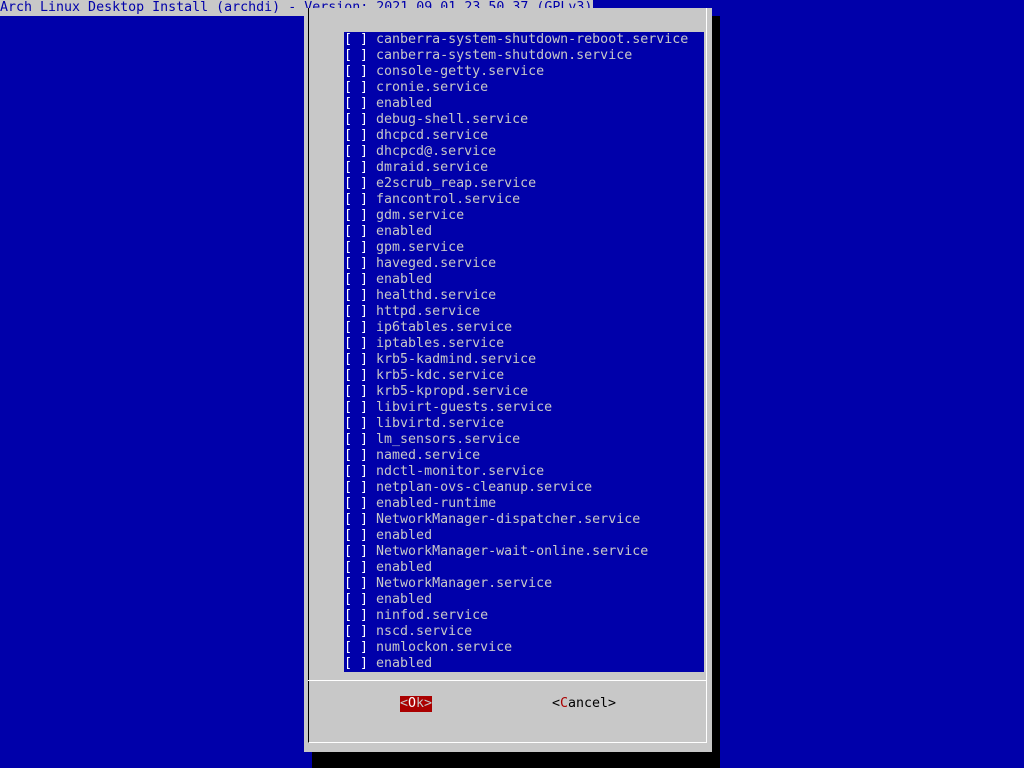  Describe the element at coordinates (436, 295) in the screenshot. I see `item-label: healthd.service` at that location.